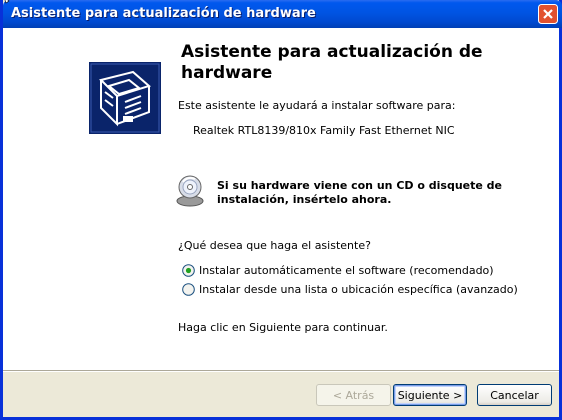 The width and height of the screenshot is (562, 420). I want to click on question-text: ¿Qué desea que haga el asistente?, so click(274, 245).